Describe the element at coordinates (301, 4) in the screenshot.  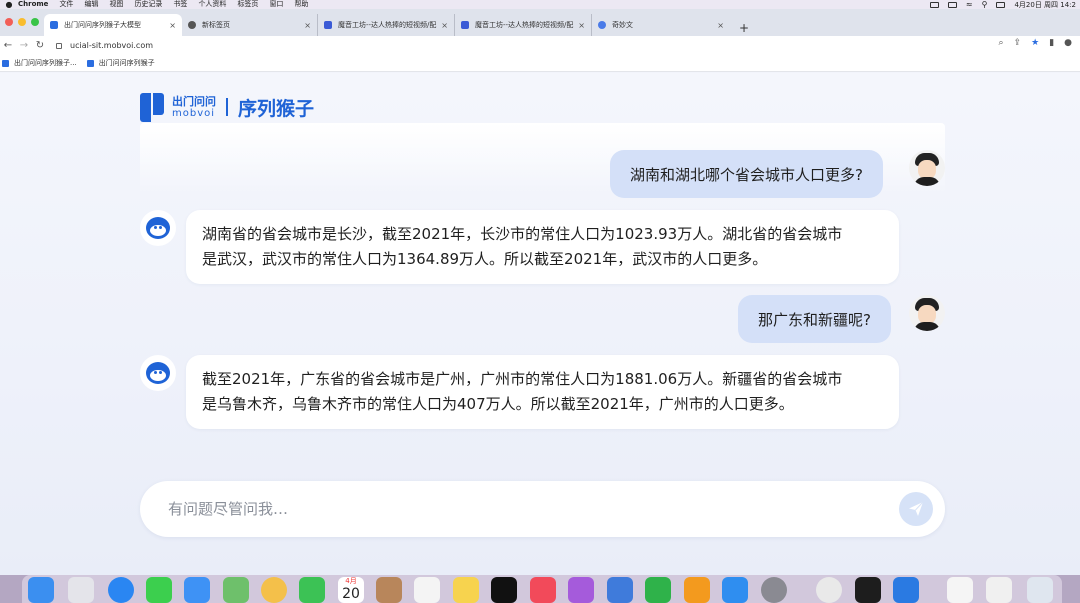
I see `menu-help: 帮助` at that location.